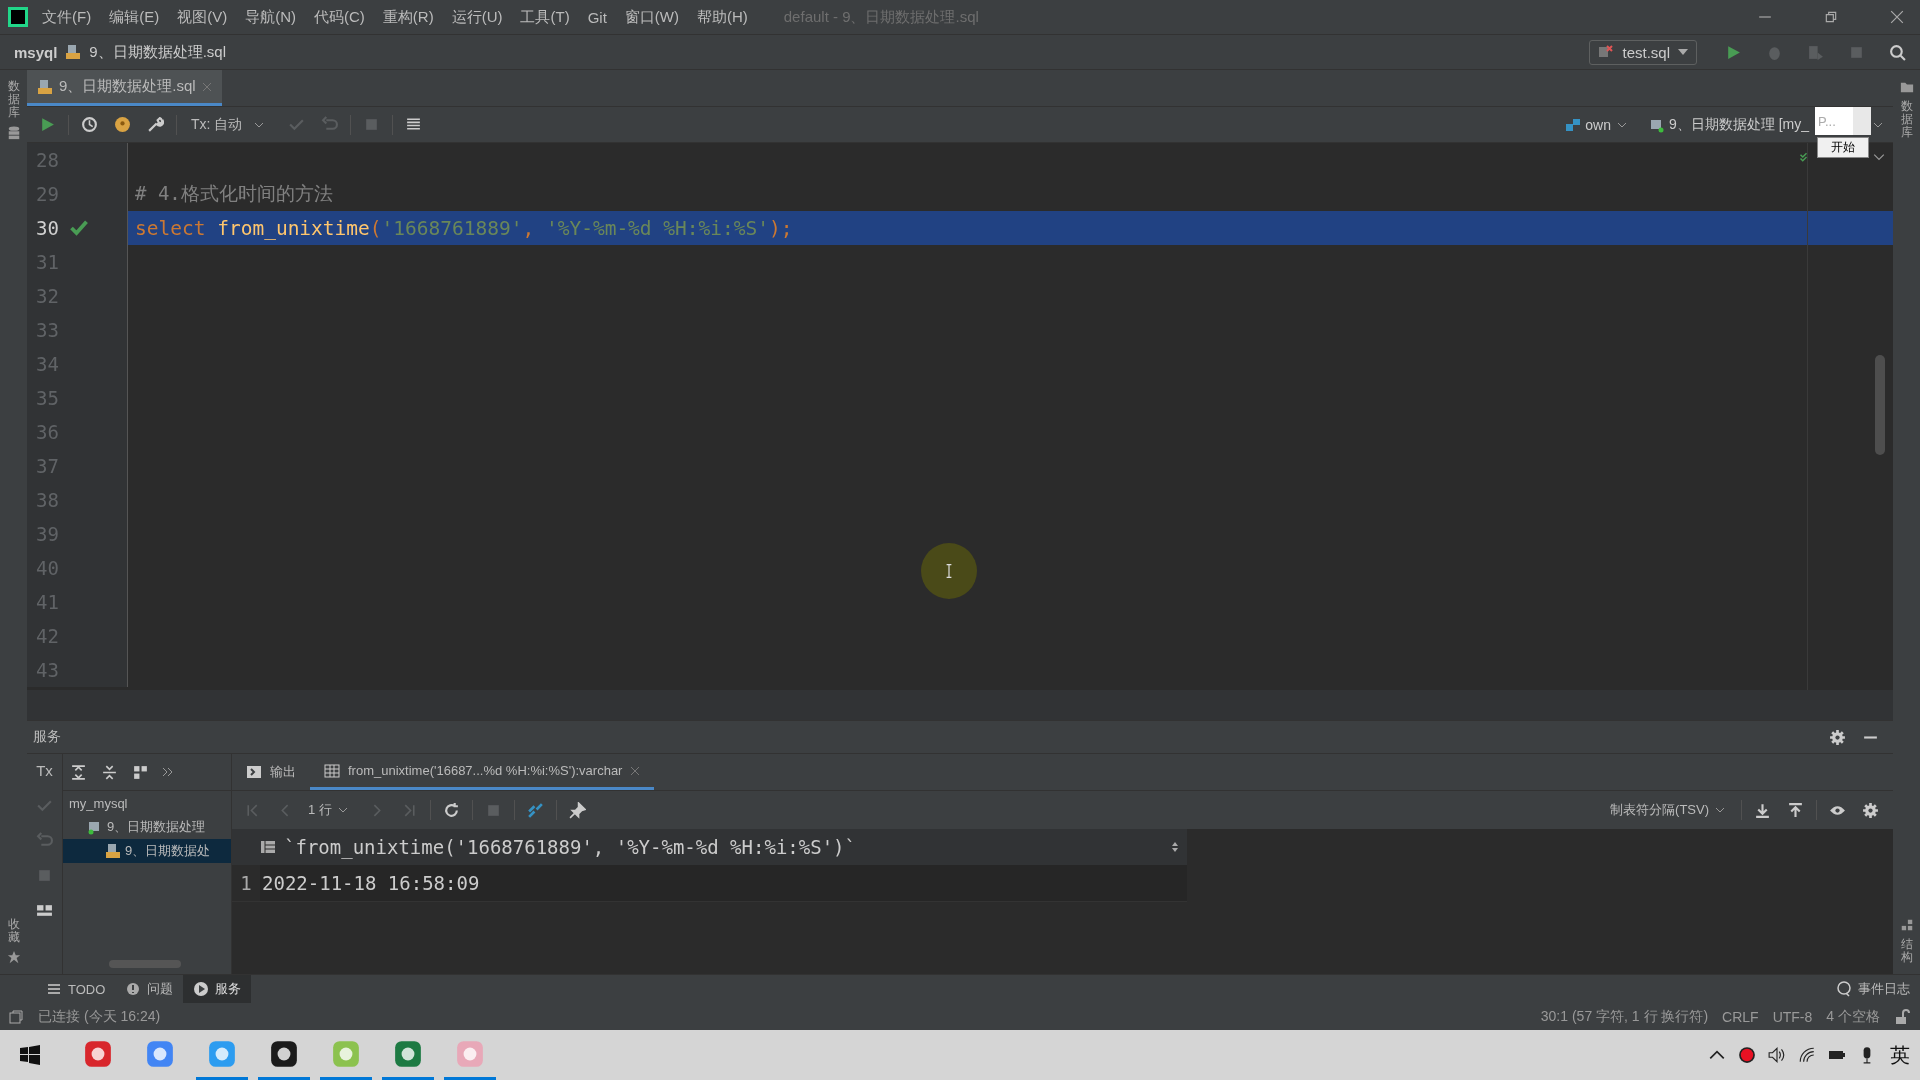  Describe the element at coordinates (78, 772) in the screenshot. I see `expand-all-icon` at that location.